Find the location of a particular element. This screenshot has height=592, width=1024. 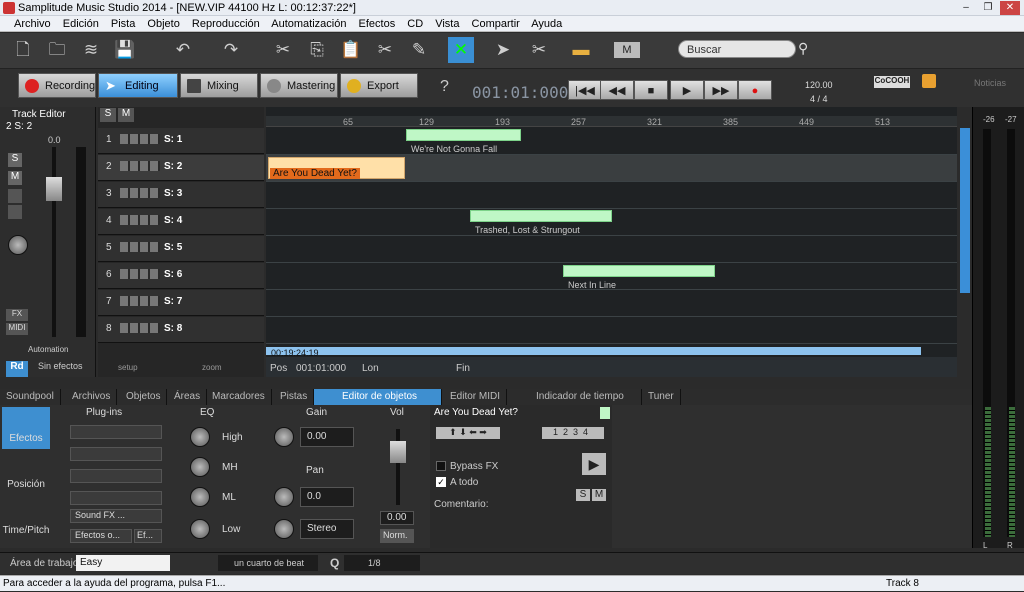

tab-archivos: Archivos is located at coordinates (92, 397).